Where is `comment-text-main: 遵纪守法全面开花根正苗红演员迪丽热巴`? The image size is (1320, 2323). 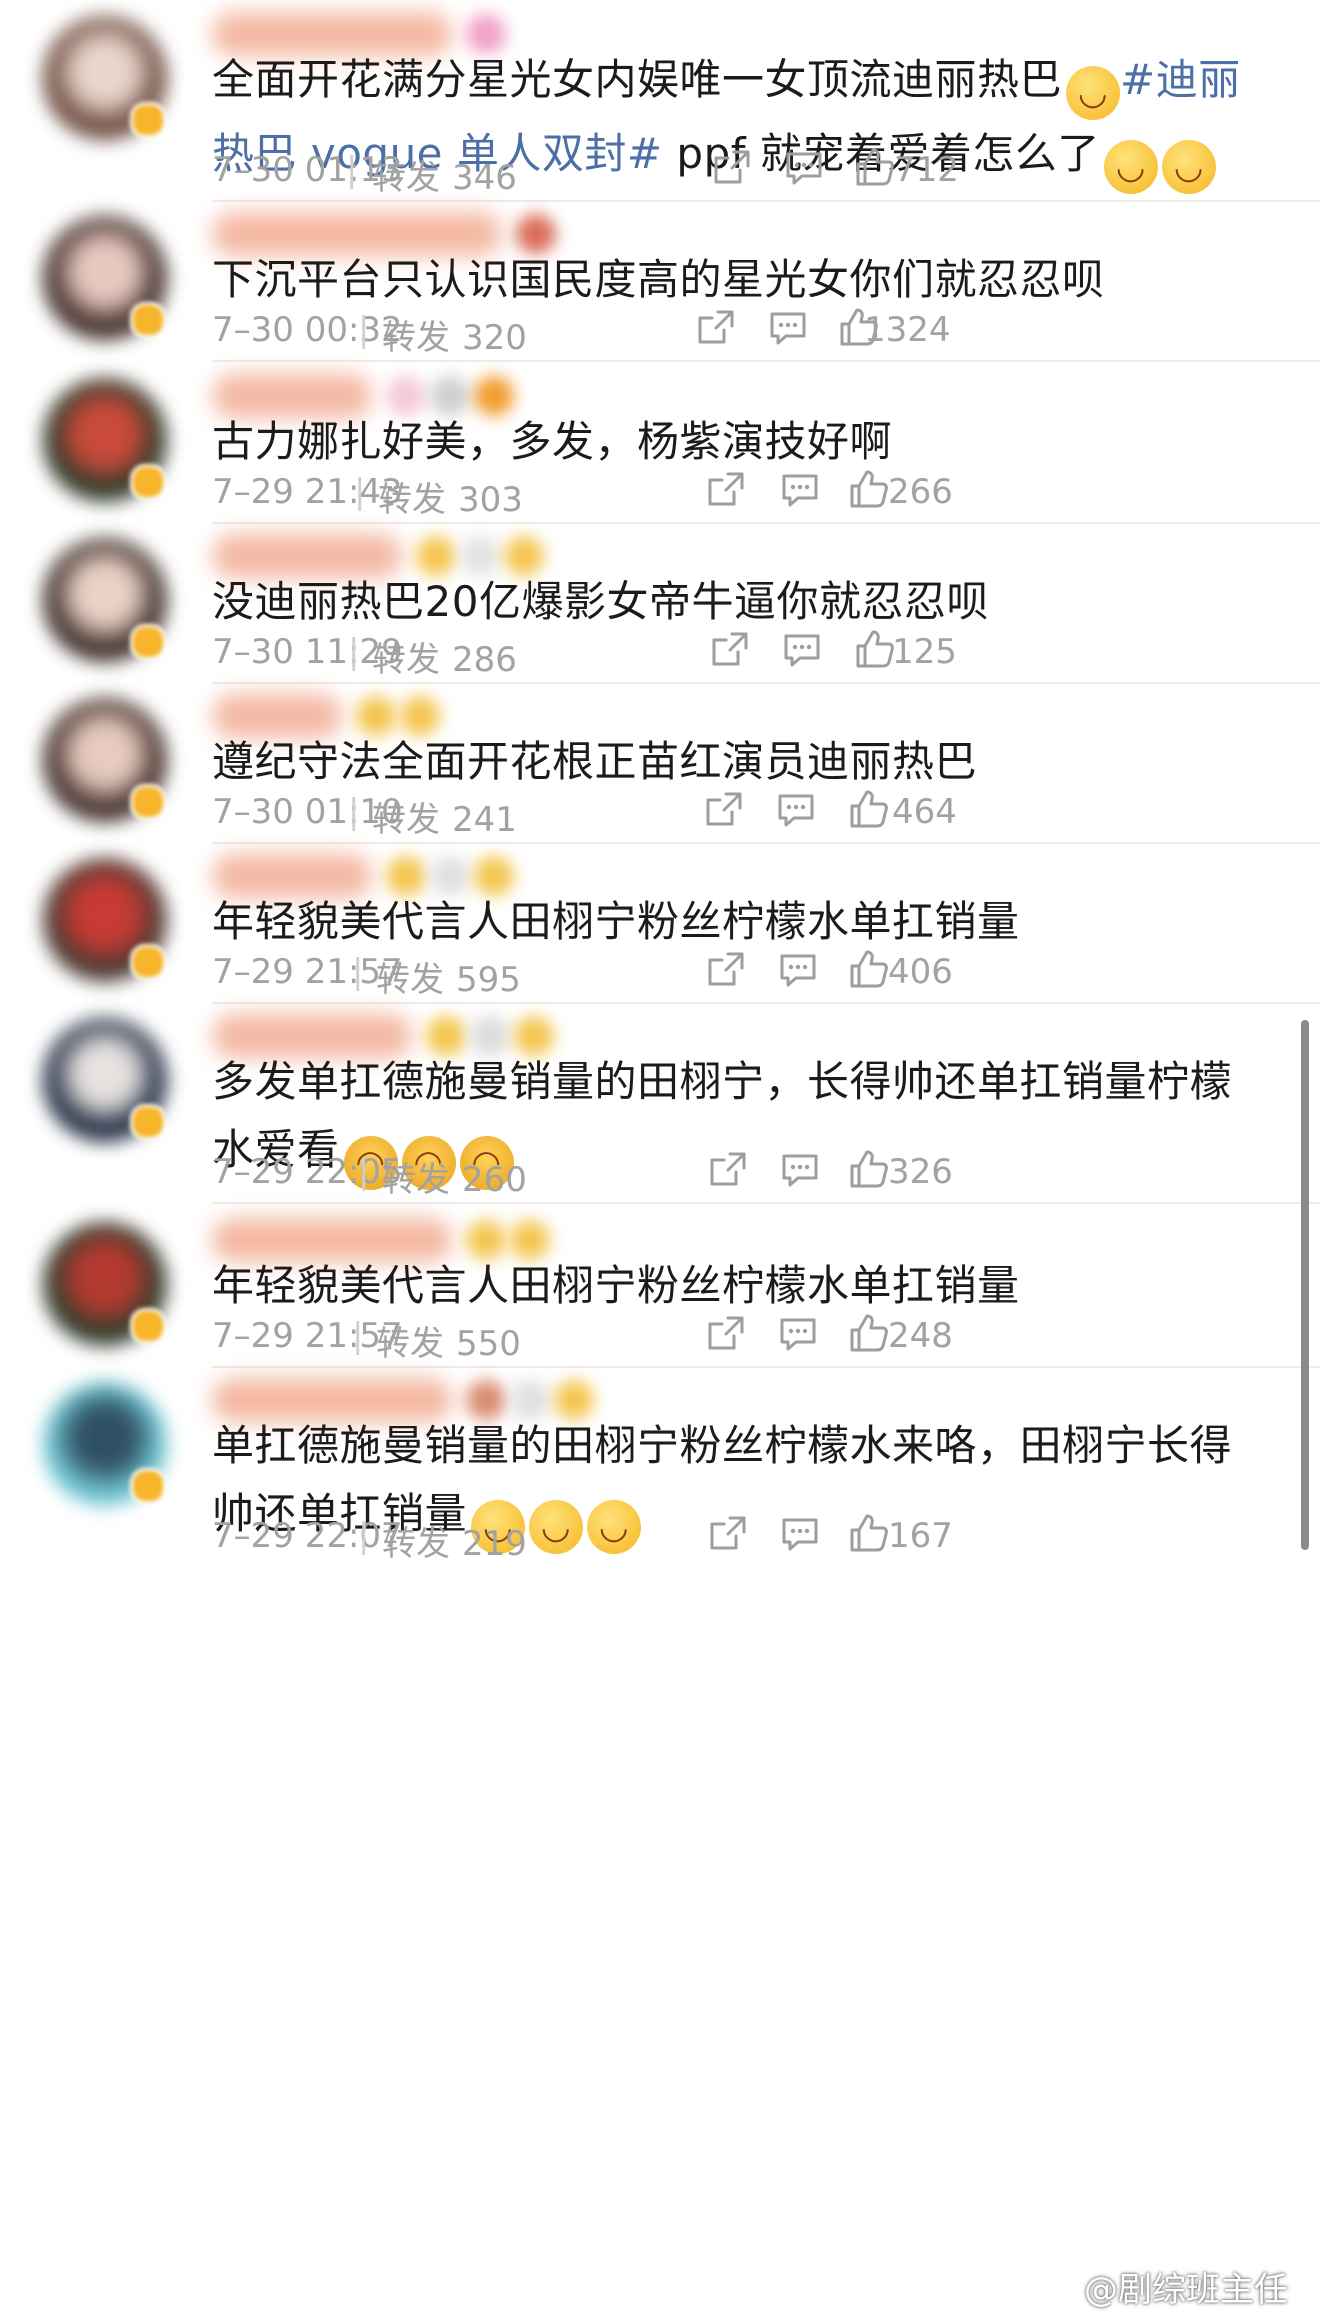
comment-text-main: 遵纪守法全面开花根正苗红演员迪丽热巴 is located at coordinates (595, 761).